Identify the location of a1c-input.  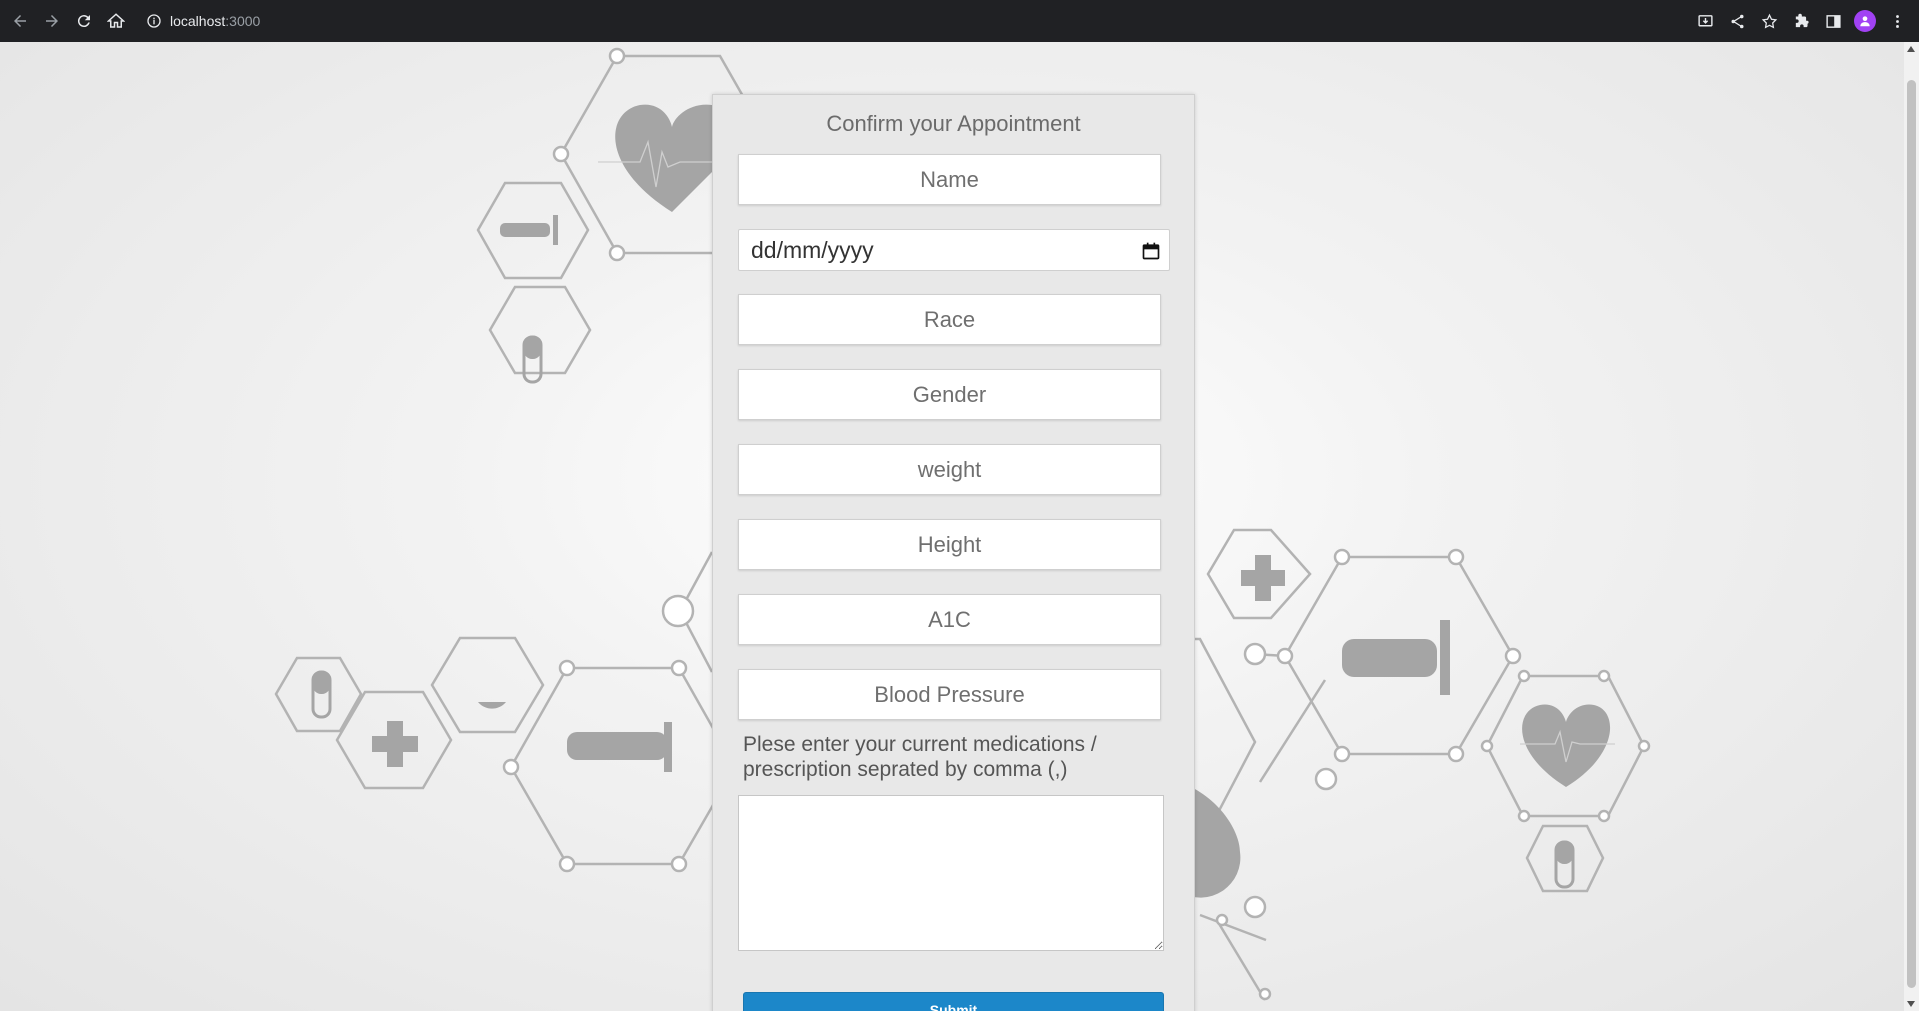
(949, 619).